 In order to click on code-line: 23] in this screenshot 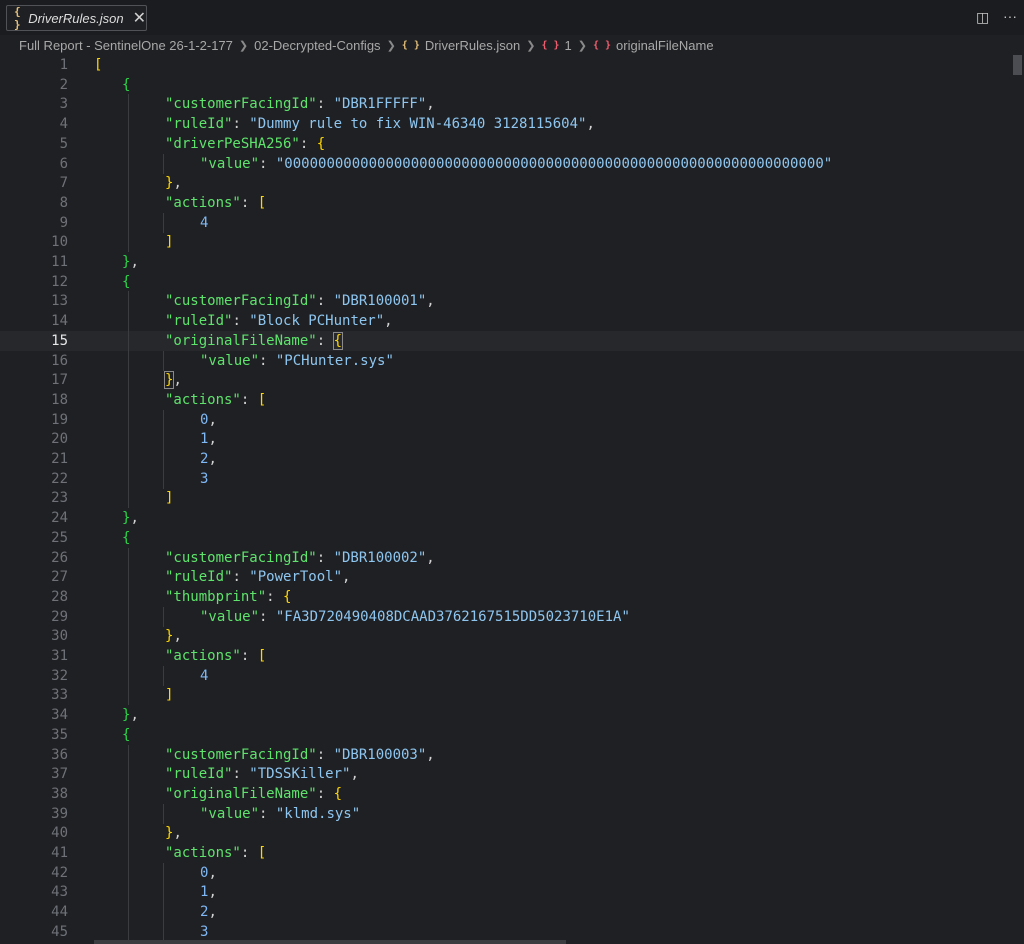, I will do `click(512, 498)`.